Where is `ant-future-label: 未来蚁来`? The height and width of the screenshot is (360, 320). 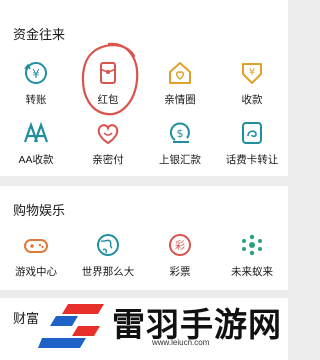 ant-future-label: 未来蚁来 is located at coordinates (252, 272).